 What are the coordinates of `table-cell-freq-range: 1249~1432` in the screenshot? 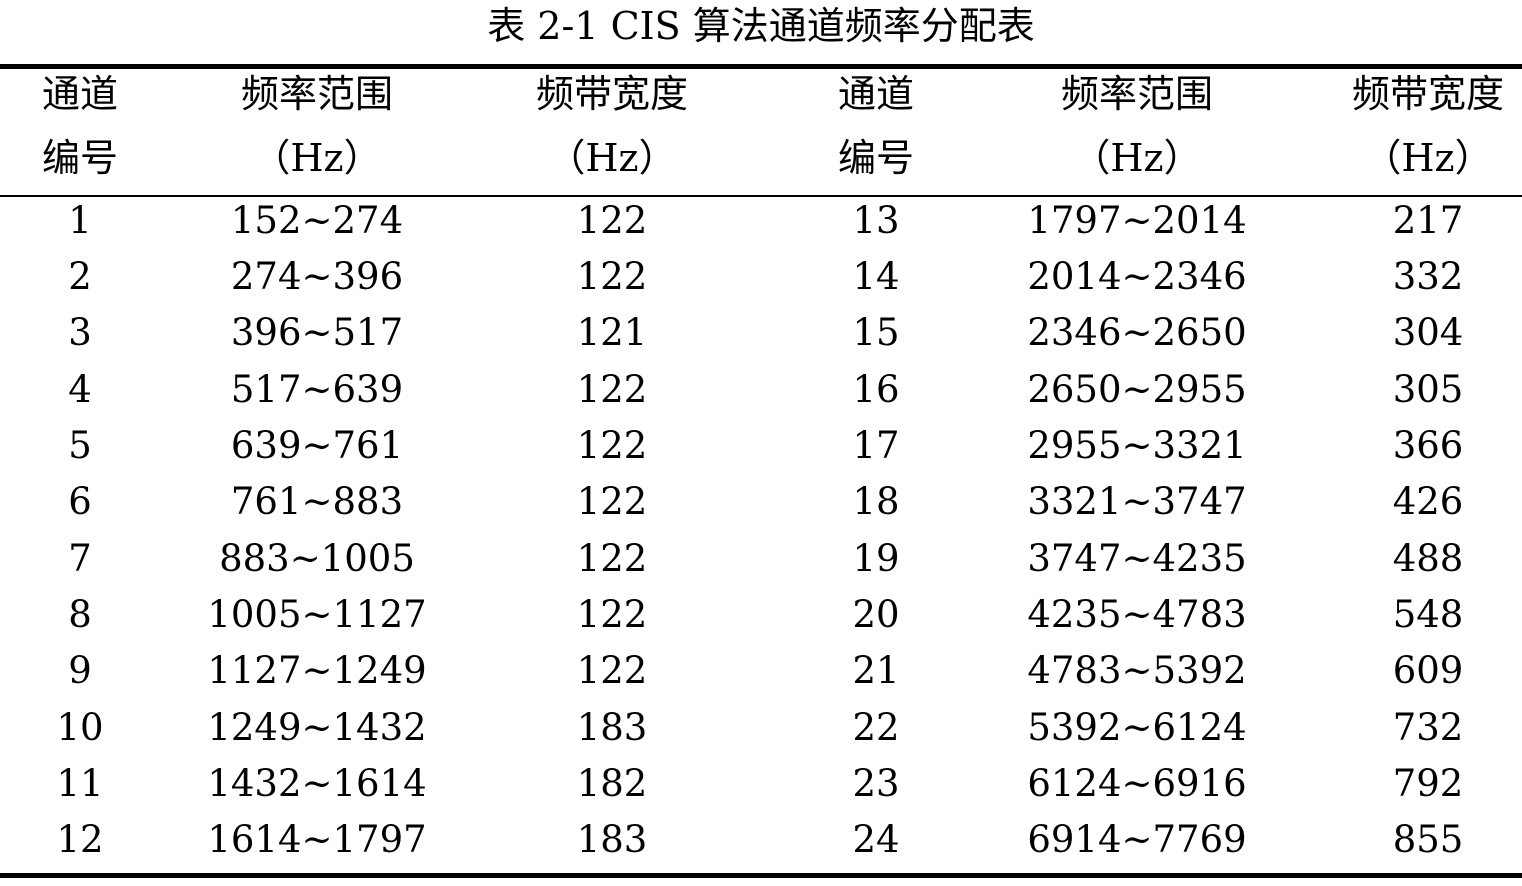 It's located at (317, 727).